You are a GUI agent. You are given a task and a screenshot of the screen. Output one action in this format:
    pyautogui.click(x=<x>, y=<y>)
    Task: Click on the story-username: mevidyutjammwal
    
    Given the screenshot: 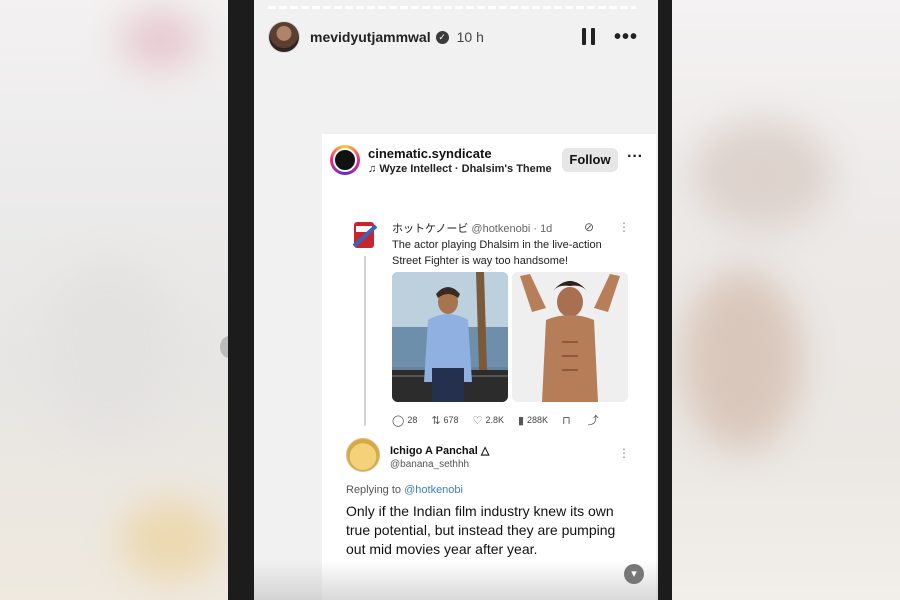 What is the action you would take?
    pyautogui.click(x=370, y=37)
    